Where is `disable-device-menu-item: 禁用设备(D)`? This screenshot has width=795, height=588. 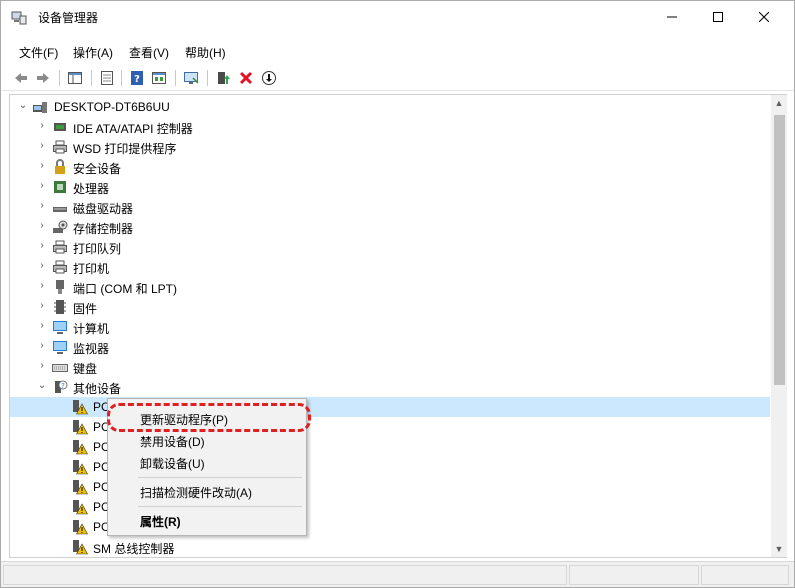
disable-device-menu-item: 禁用设备(D) is located at coordinates (207, 440).